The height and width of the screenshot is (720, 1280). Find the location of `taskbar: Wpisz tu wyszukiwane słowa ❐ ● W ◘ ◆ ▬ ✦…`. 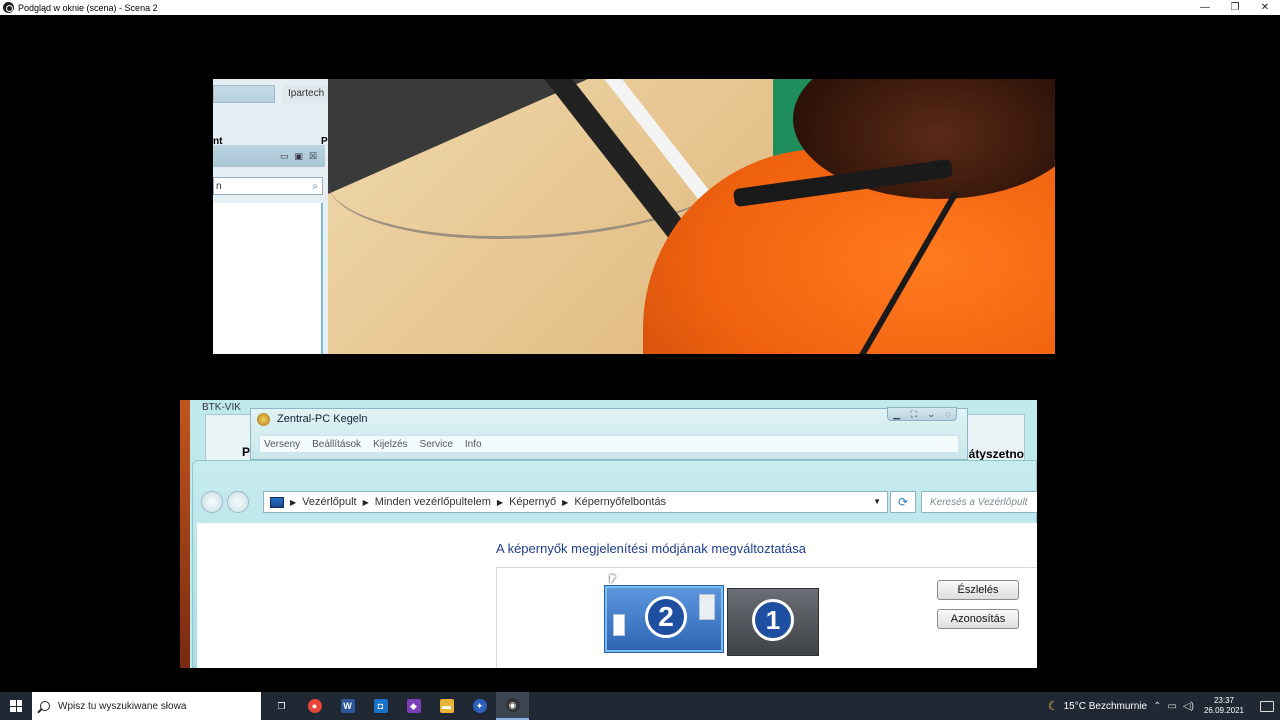

taskbar: Wpisz tu wyszukiwane słowa ❐ ● W ◘ ◆ ▬ ✦… is located at coordinates (640, 706).